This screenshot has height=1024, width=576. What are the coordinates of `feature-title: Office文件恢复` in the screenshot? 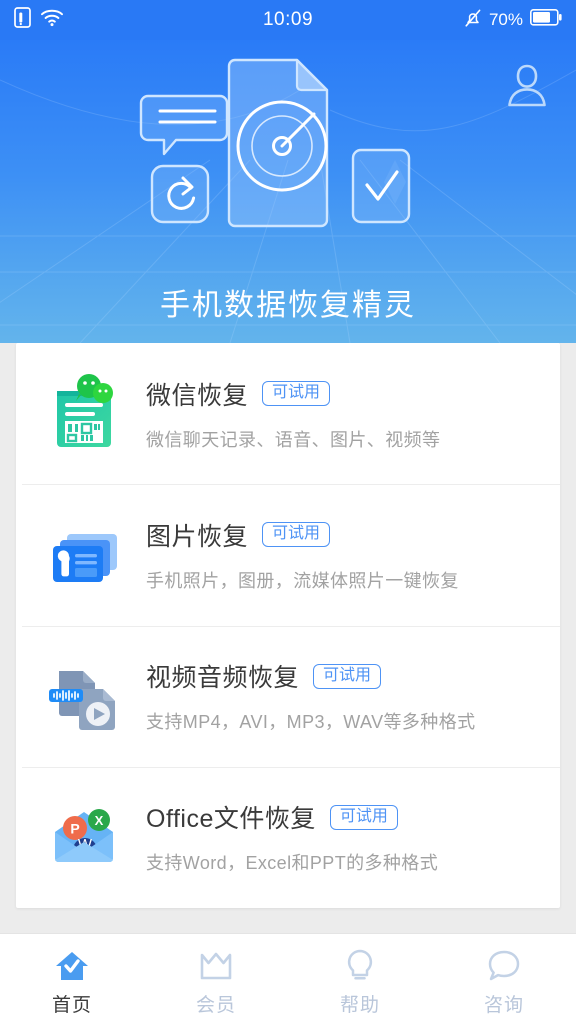 It's located at (231, 819).